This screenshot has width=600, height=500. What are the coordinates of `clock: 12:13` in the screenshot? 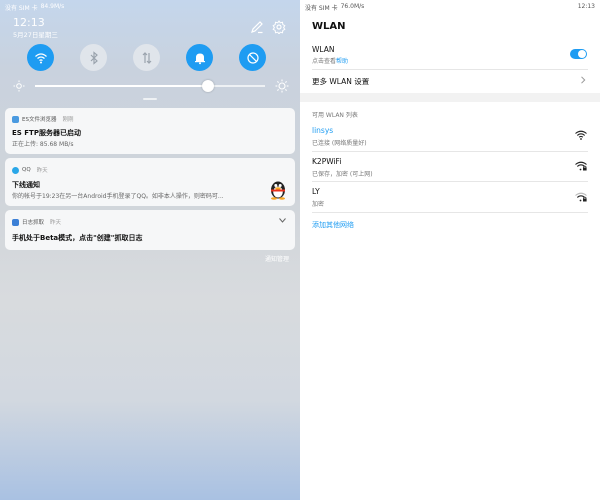 It's located at (29, 22).